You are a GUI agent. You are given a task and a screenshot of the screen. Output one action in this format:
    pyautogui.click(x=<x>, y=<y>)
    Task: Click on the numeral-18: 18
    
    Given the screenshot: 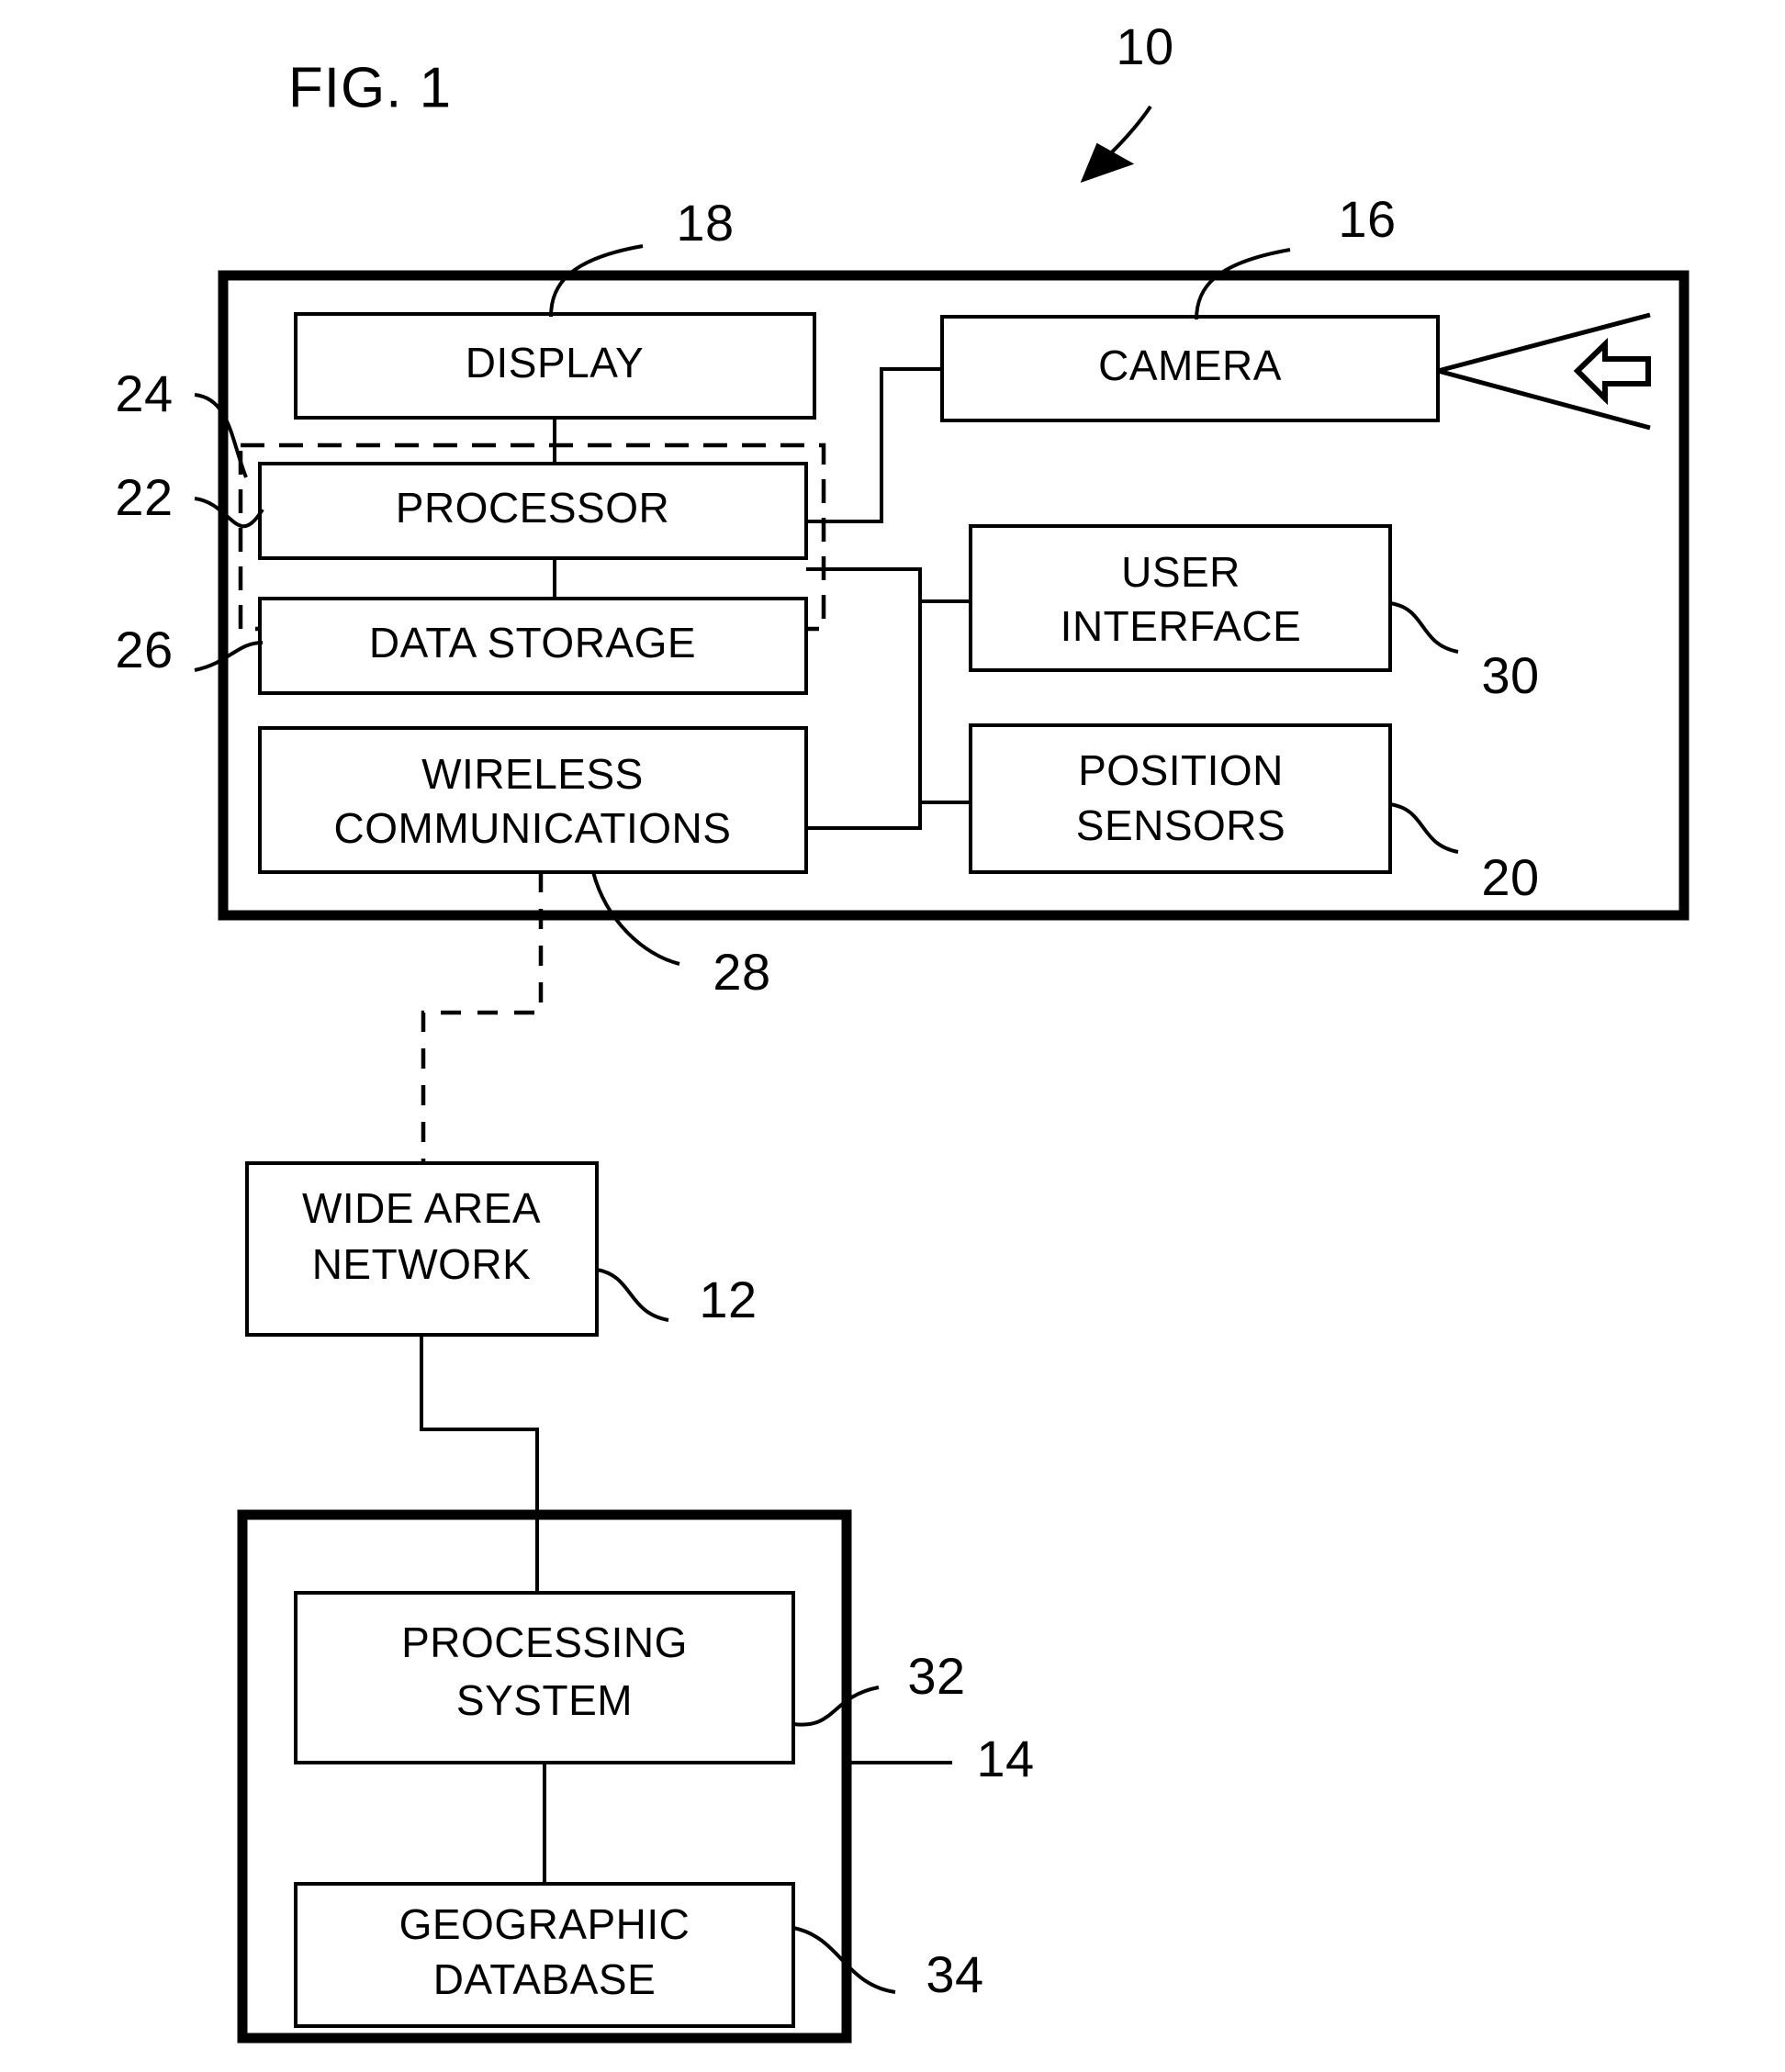 What is the action you would take?
    pyautogui.click(x=705, y=223)
    